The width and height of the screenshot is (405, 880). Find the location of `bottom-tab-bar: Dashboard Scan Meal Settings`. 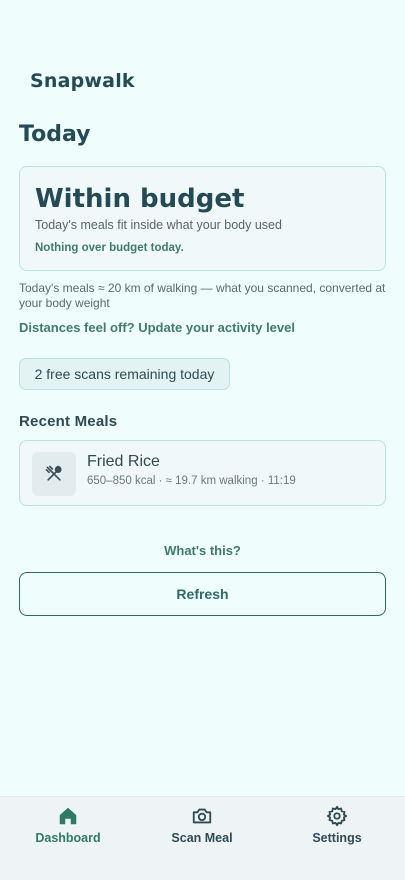

bottom-tab-bar: Dashboard Scan Meal Settings is located at coordinates (202, 838).